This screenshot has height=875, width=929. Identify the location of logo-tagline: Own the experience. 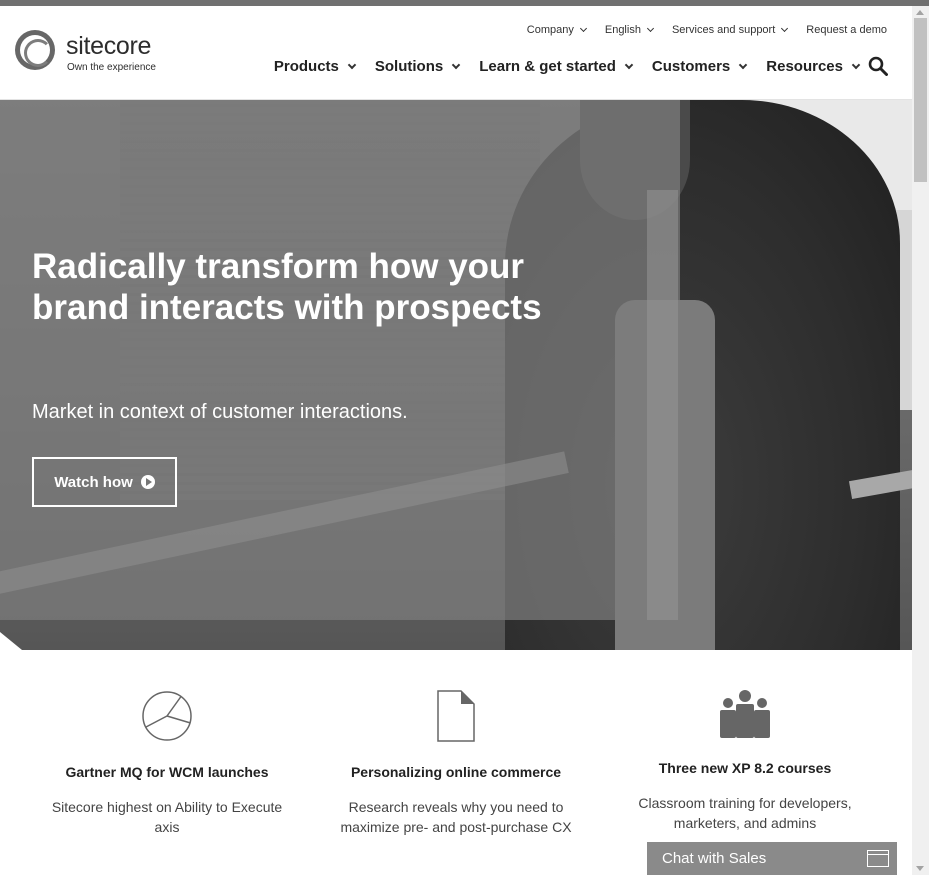
(111, 67).